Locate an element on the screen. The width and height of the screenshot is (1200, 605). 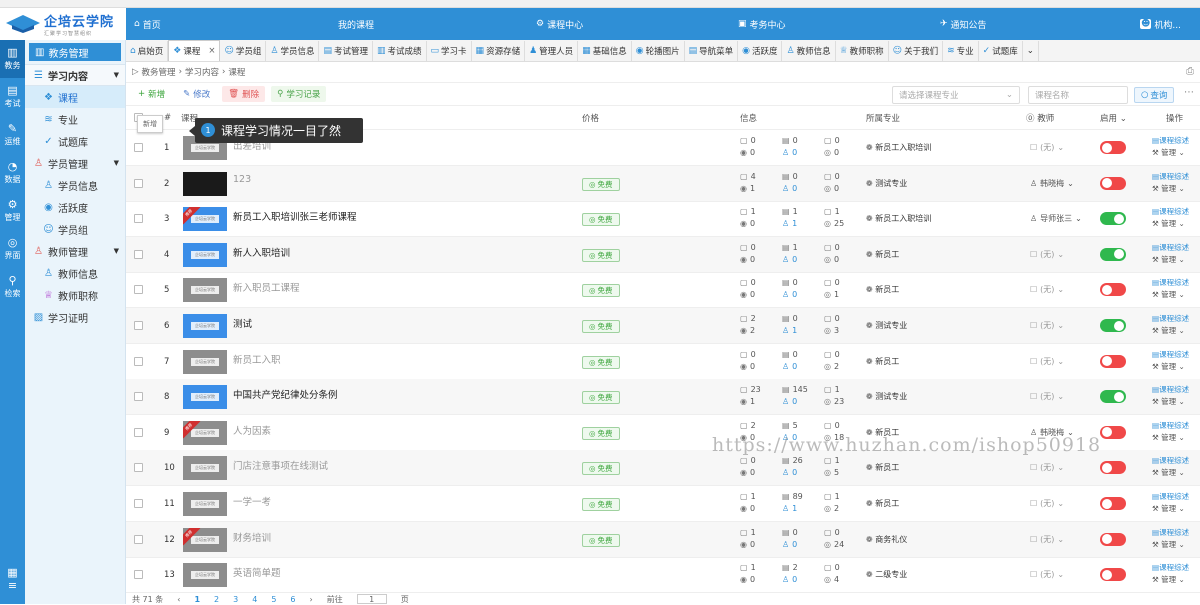
tab-15: ☺ 关于我们 is located at coordinates (916, 51).